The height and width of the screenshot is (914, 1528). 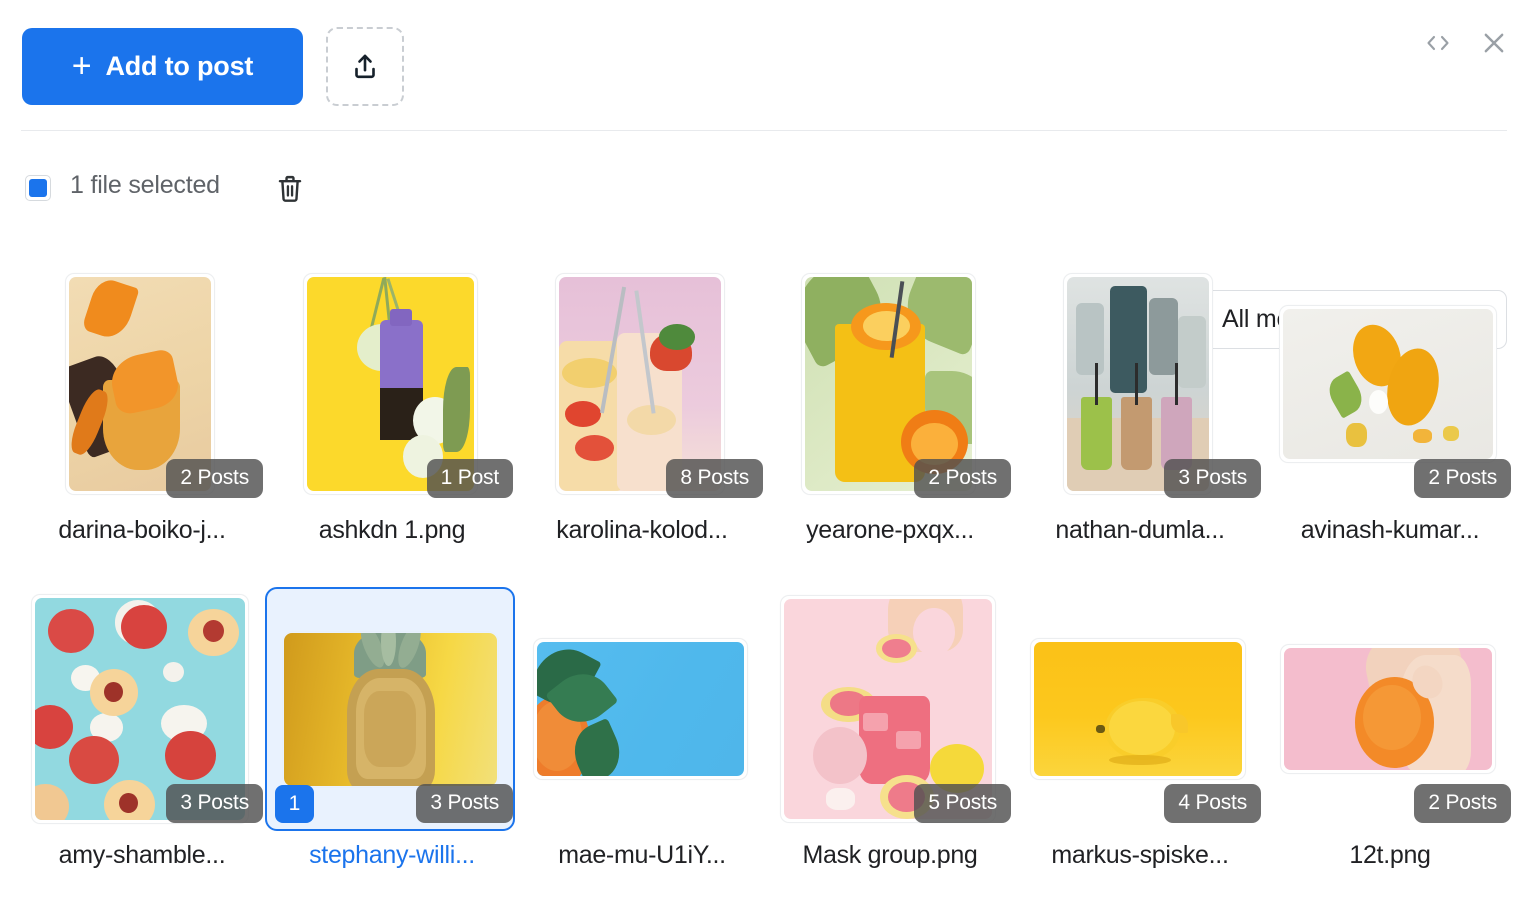 I want to click on selection-count-label: 1 file selected, so click(x=145, y=185).